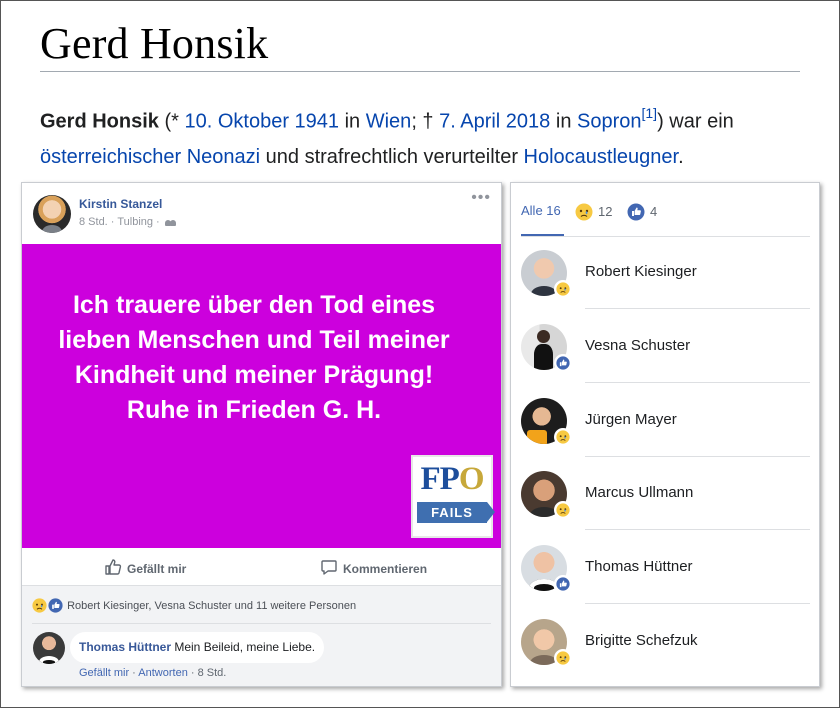 The height and width of the screenshot is (708, 840). What do you see at coordinates (329, 568) in the screenshot?
I see `comment-icon` at bounding box center [329, 568].